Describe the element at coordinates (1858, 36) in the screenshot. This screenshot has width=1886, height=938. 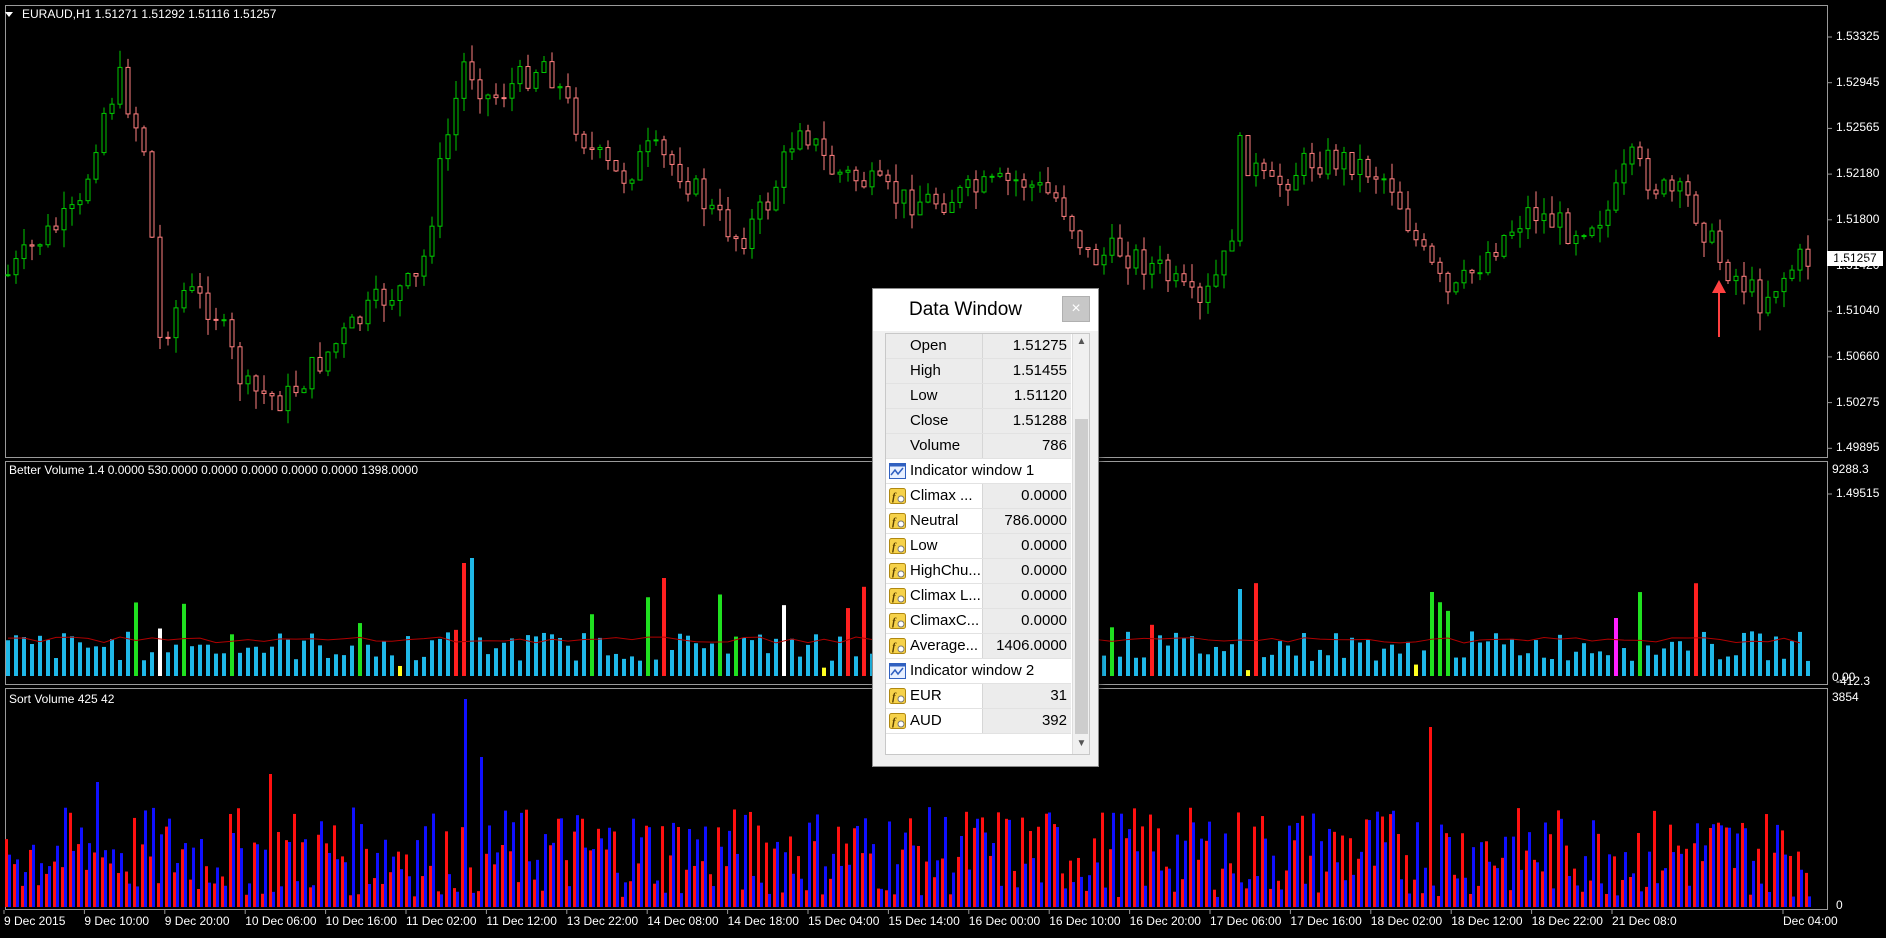
I see `price-axis-label: 1.53325` at that location.